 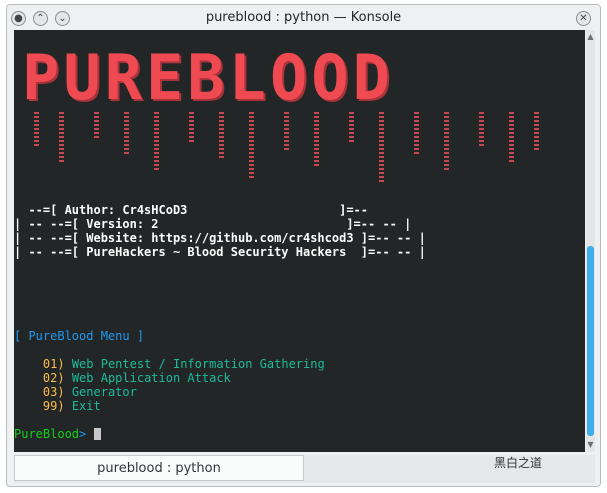 What do you see at coordinates (97, 434) in the screenshot?
I see `text-cursor` at bounding box center [97, 434].